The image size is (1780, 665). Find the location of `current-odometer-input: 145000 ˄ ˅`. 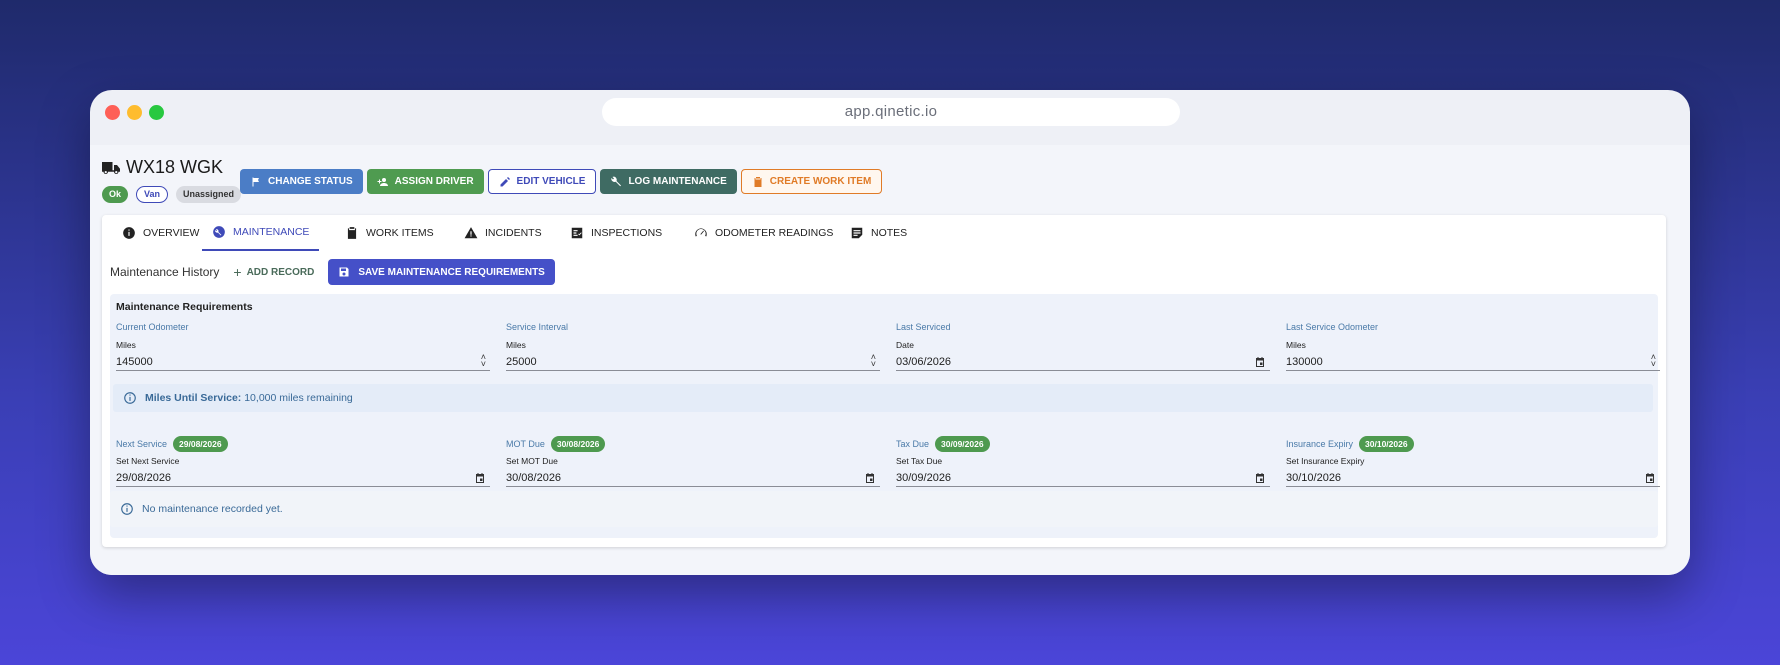

current-odometer-input: 145000 ˄ ˅ is located at coordinates (303, 362).